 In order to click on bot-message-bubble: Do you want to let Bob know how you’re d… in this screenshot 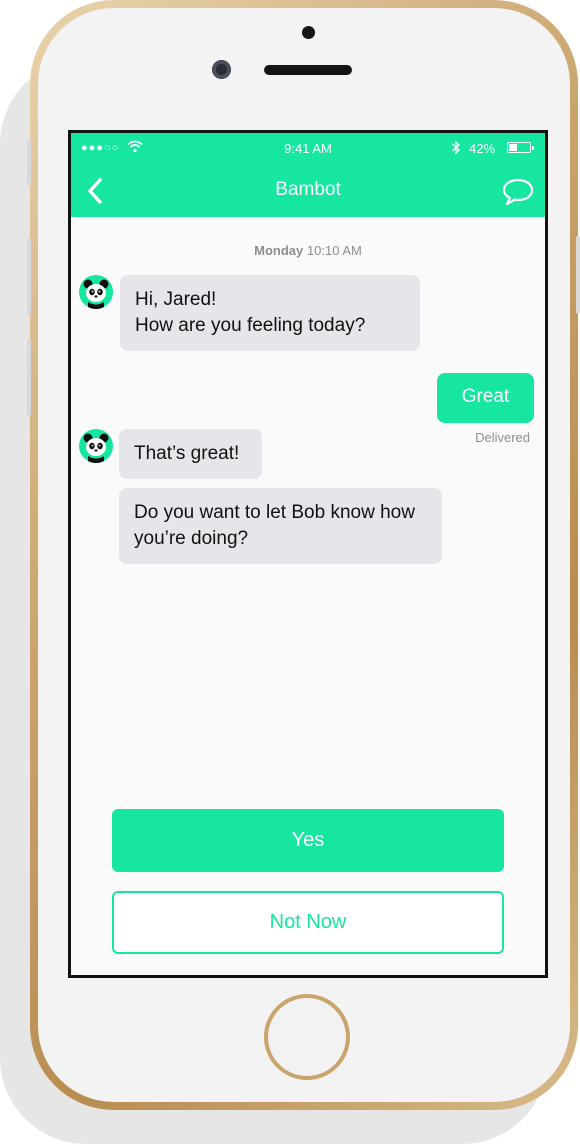, I will do `click(280, 526)`.